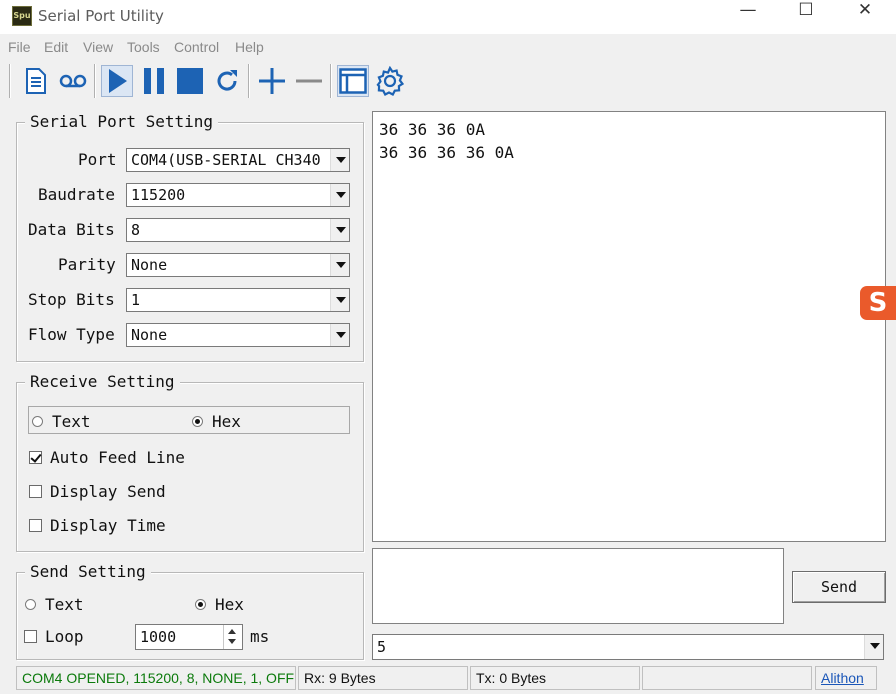 Image resolution: width=896 pixels, height=694 pixels. Describe the element at coordinates (578, 586) in the screenshot. I see `send-textarea` at that location.